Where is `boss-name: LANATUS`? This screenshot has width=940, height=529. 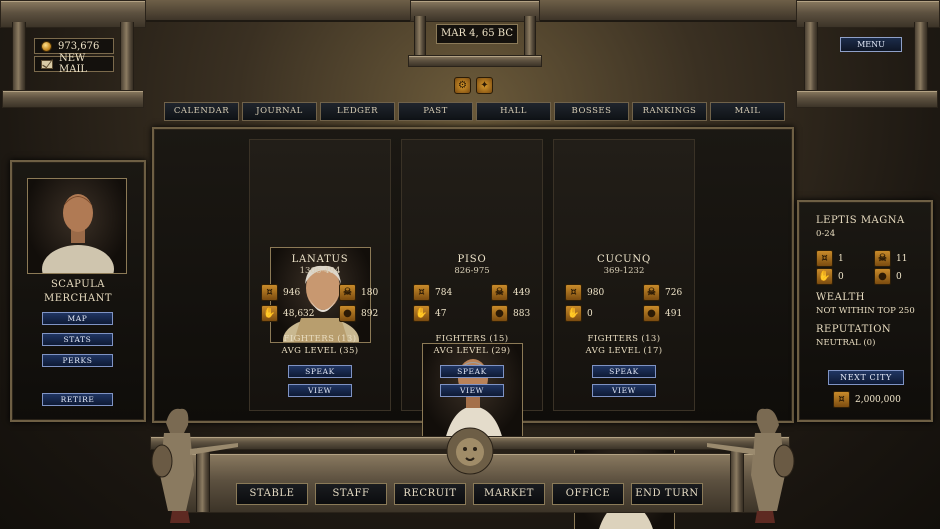
boss-name: LANATUS is located at coordinates (320, 259).